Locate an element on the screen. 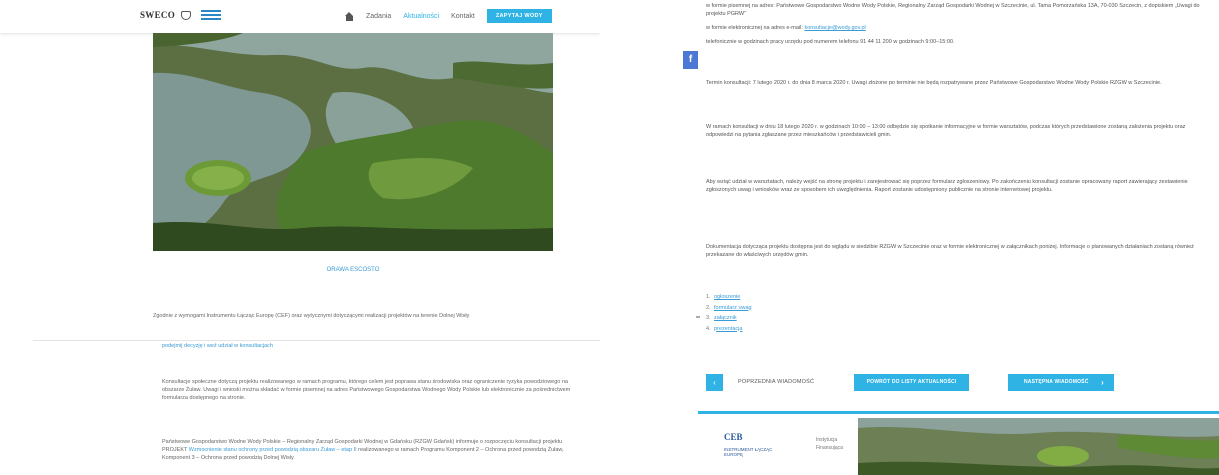 This screenshot has height=475, width=1219. footer-banner-photo is located at coordinates (1038, 446).